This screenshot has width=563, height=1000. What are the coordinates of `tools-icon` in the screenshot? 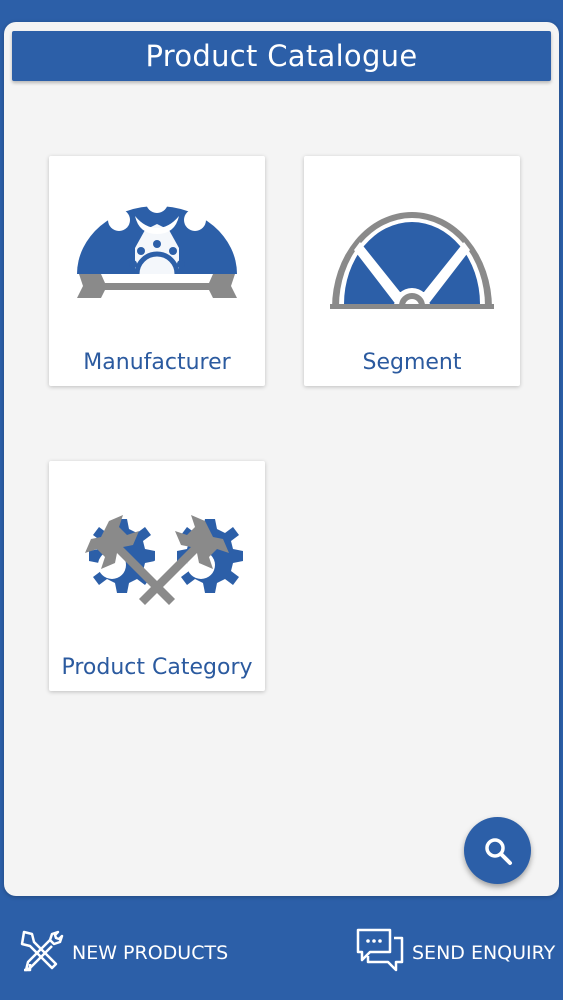 It's located at (41, 953).